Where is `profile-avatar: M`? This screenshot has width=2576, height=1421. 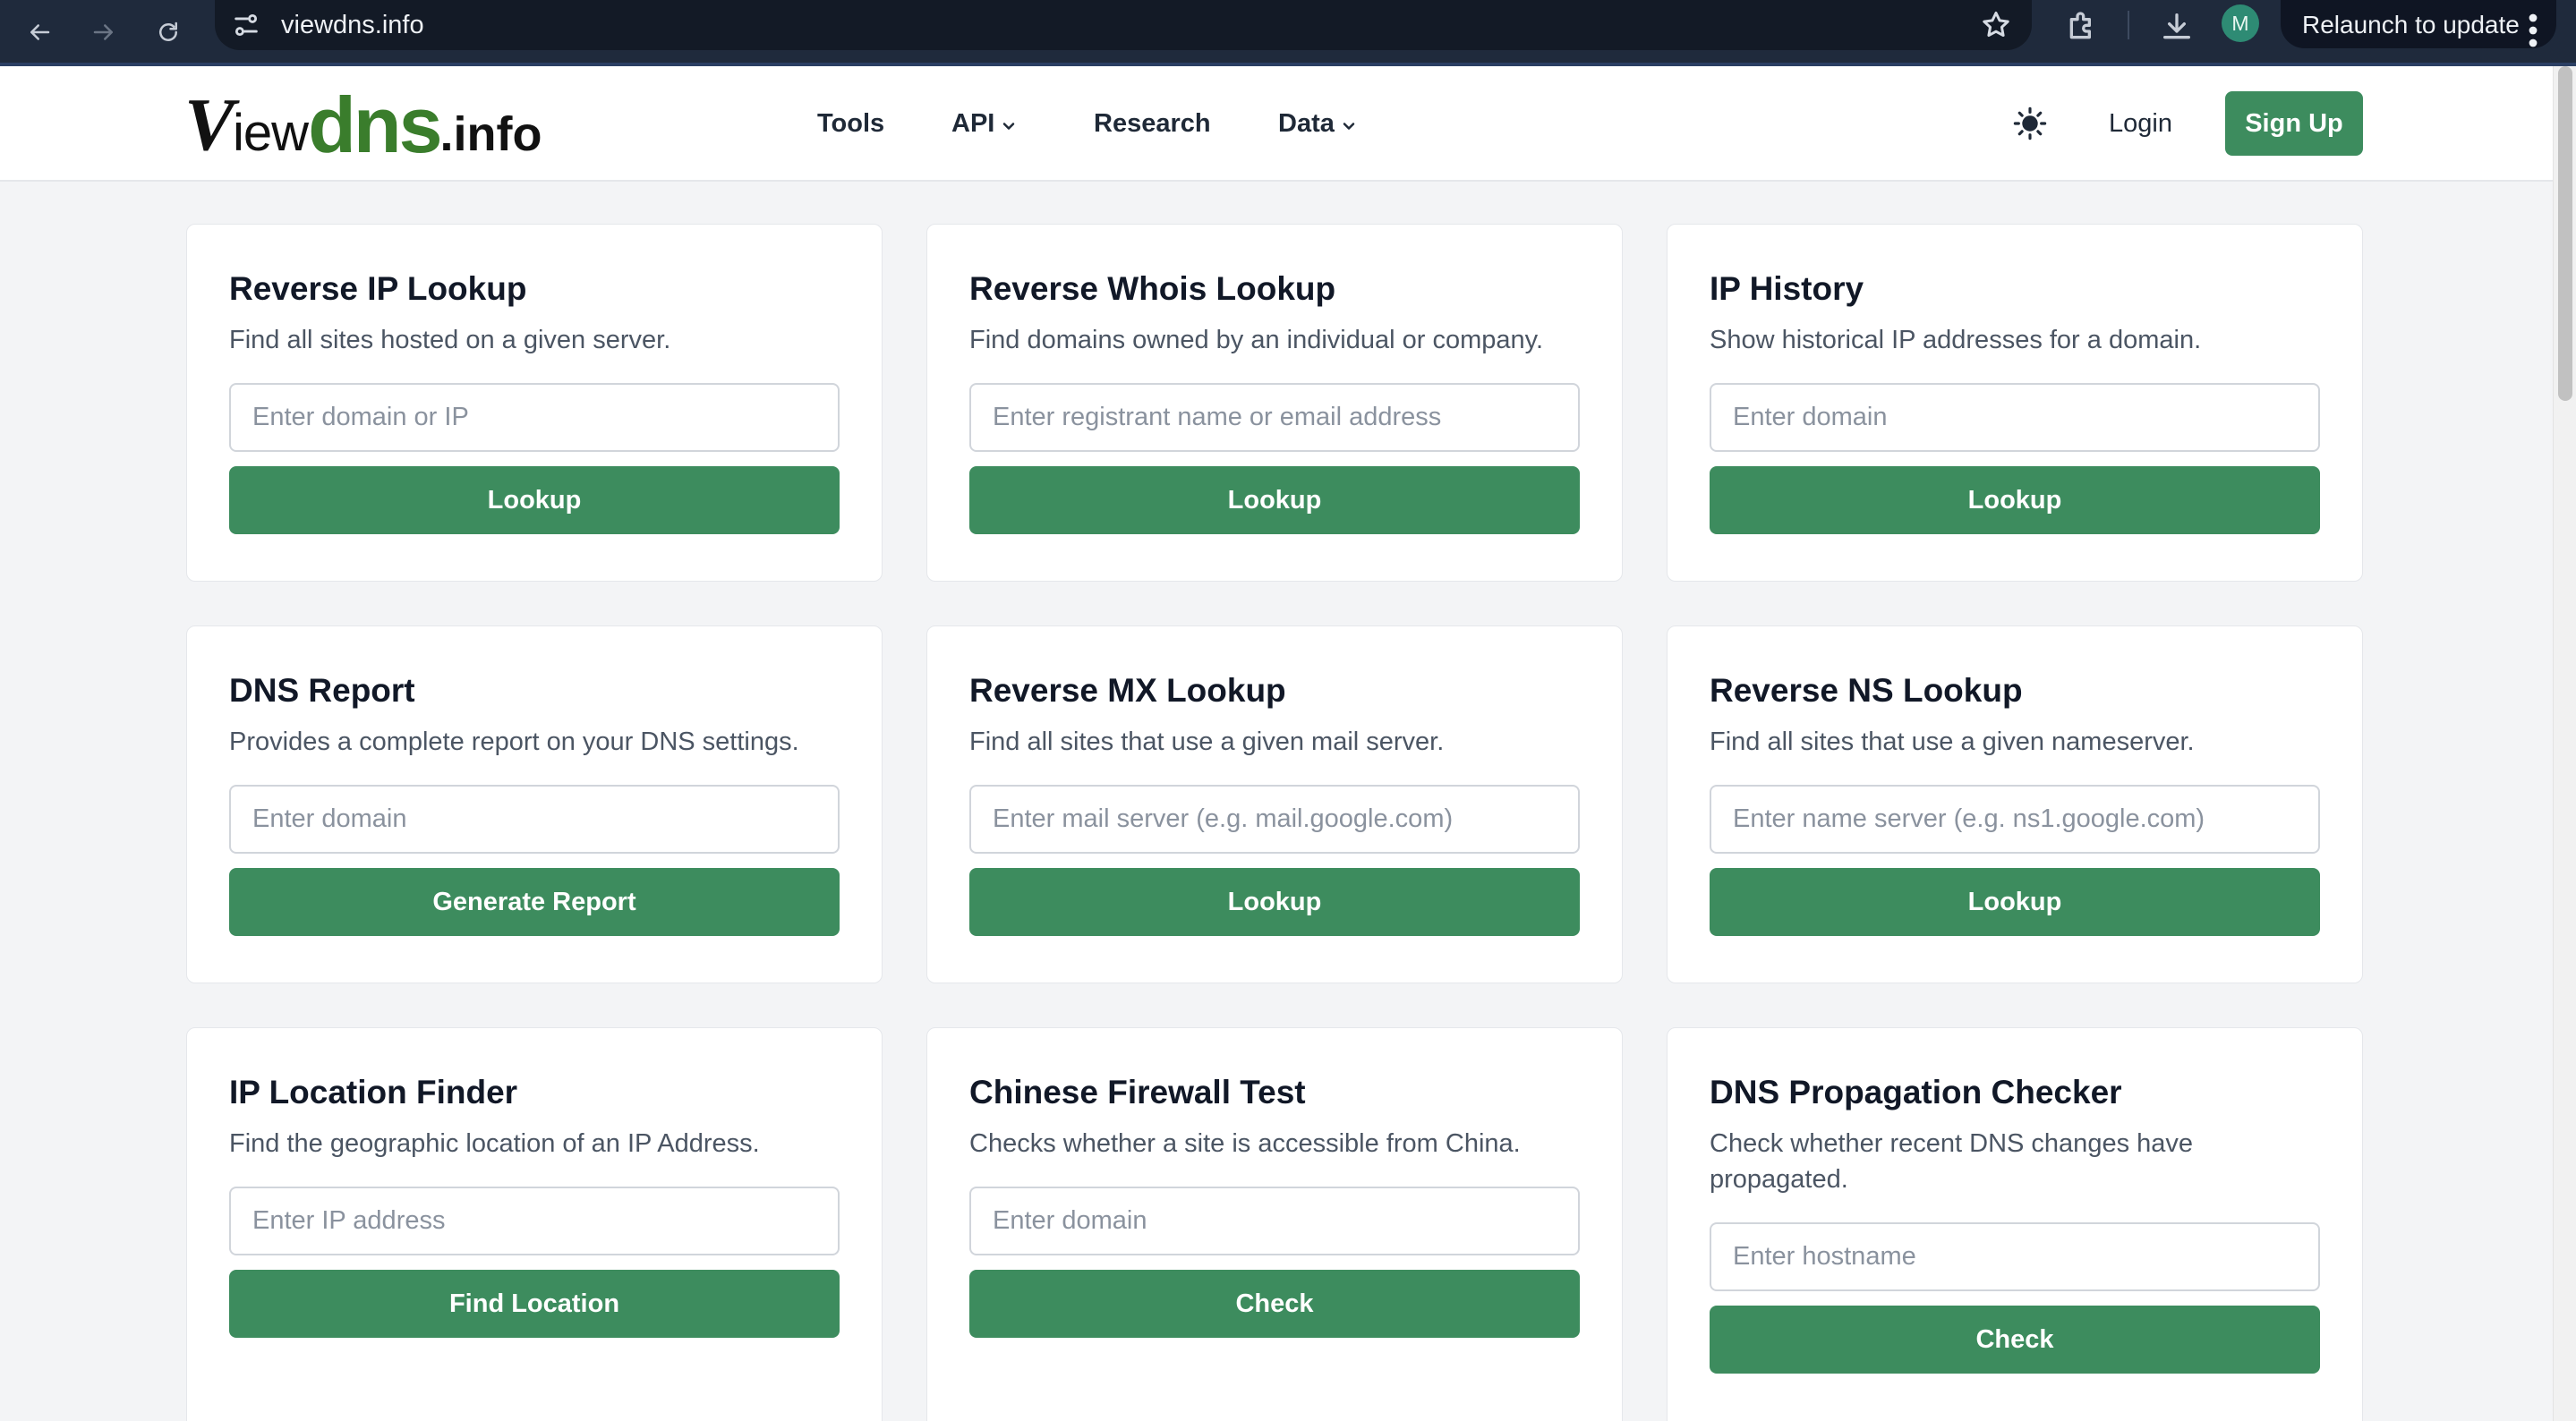
profile-avatar: M is located at coordinates (2240, 23).